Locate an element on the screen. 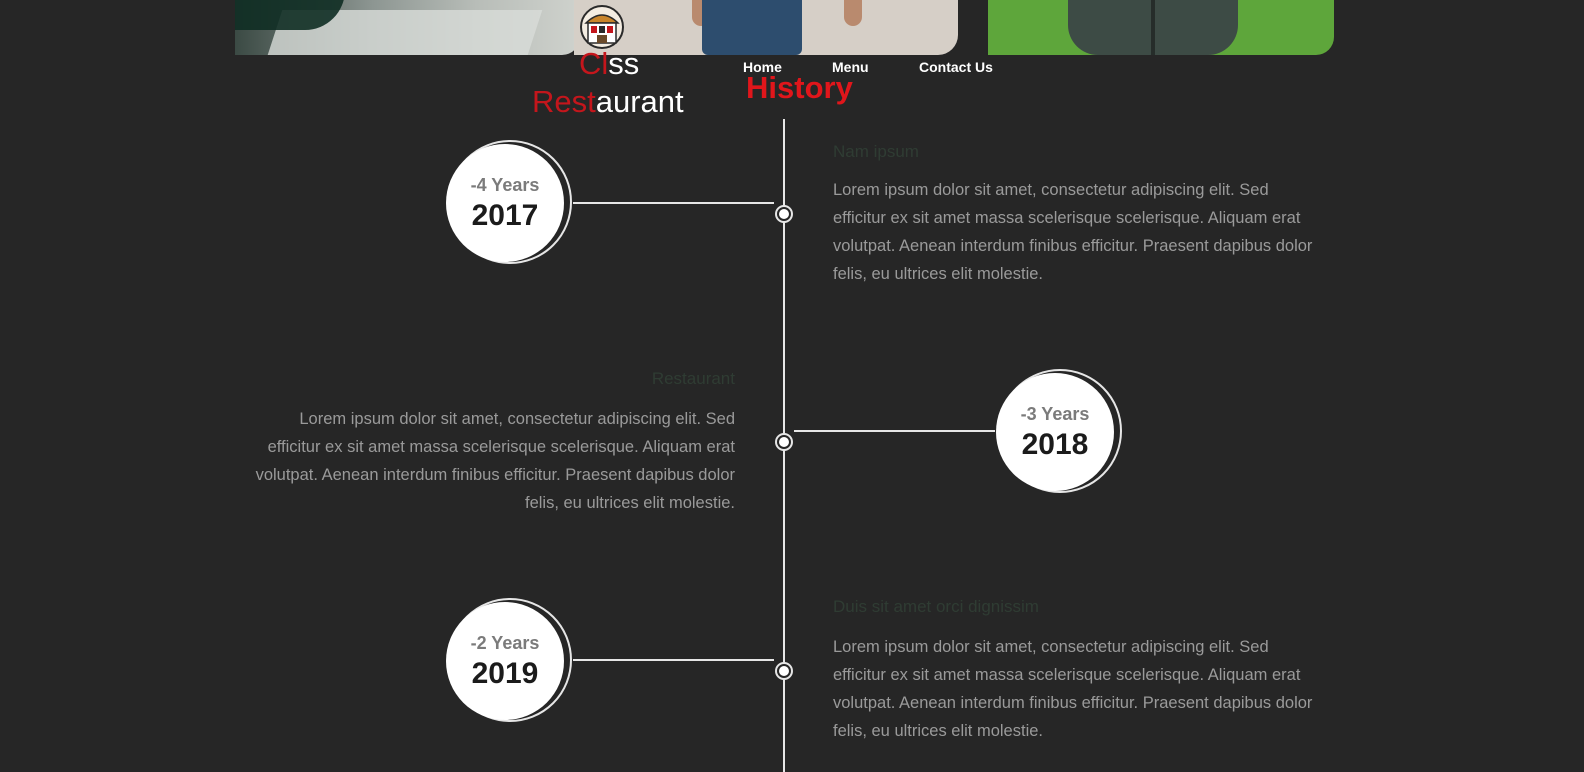  years-ago-label: -4 Years is located at coordinates (505, 184).